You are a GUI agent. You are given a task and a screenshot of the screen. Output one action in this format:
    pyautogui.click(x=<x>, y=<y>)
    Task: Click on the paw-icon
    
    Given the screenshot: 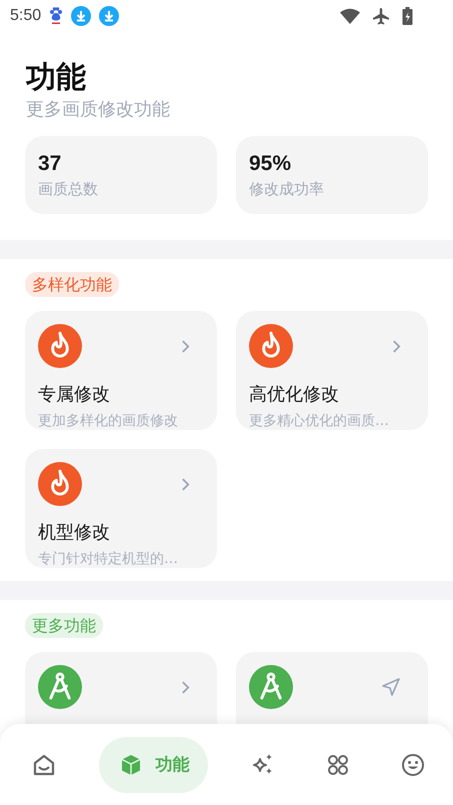 What is the action you would take?
    pyautogui.click(x=56, y=16)
    